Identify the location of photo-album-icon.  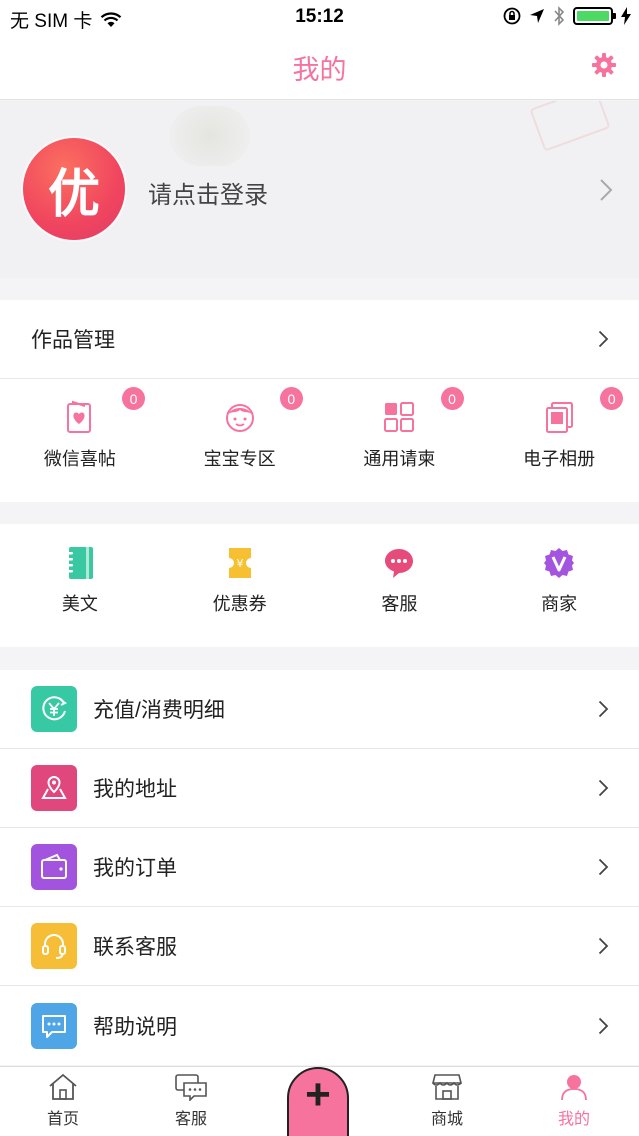
(560, 417).